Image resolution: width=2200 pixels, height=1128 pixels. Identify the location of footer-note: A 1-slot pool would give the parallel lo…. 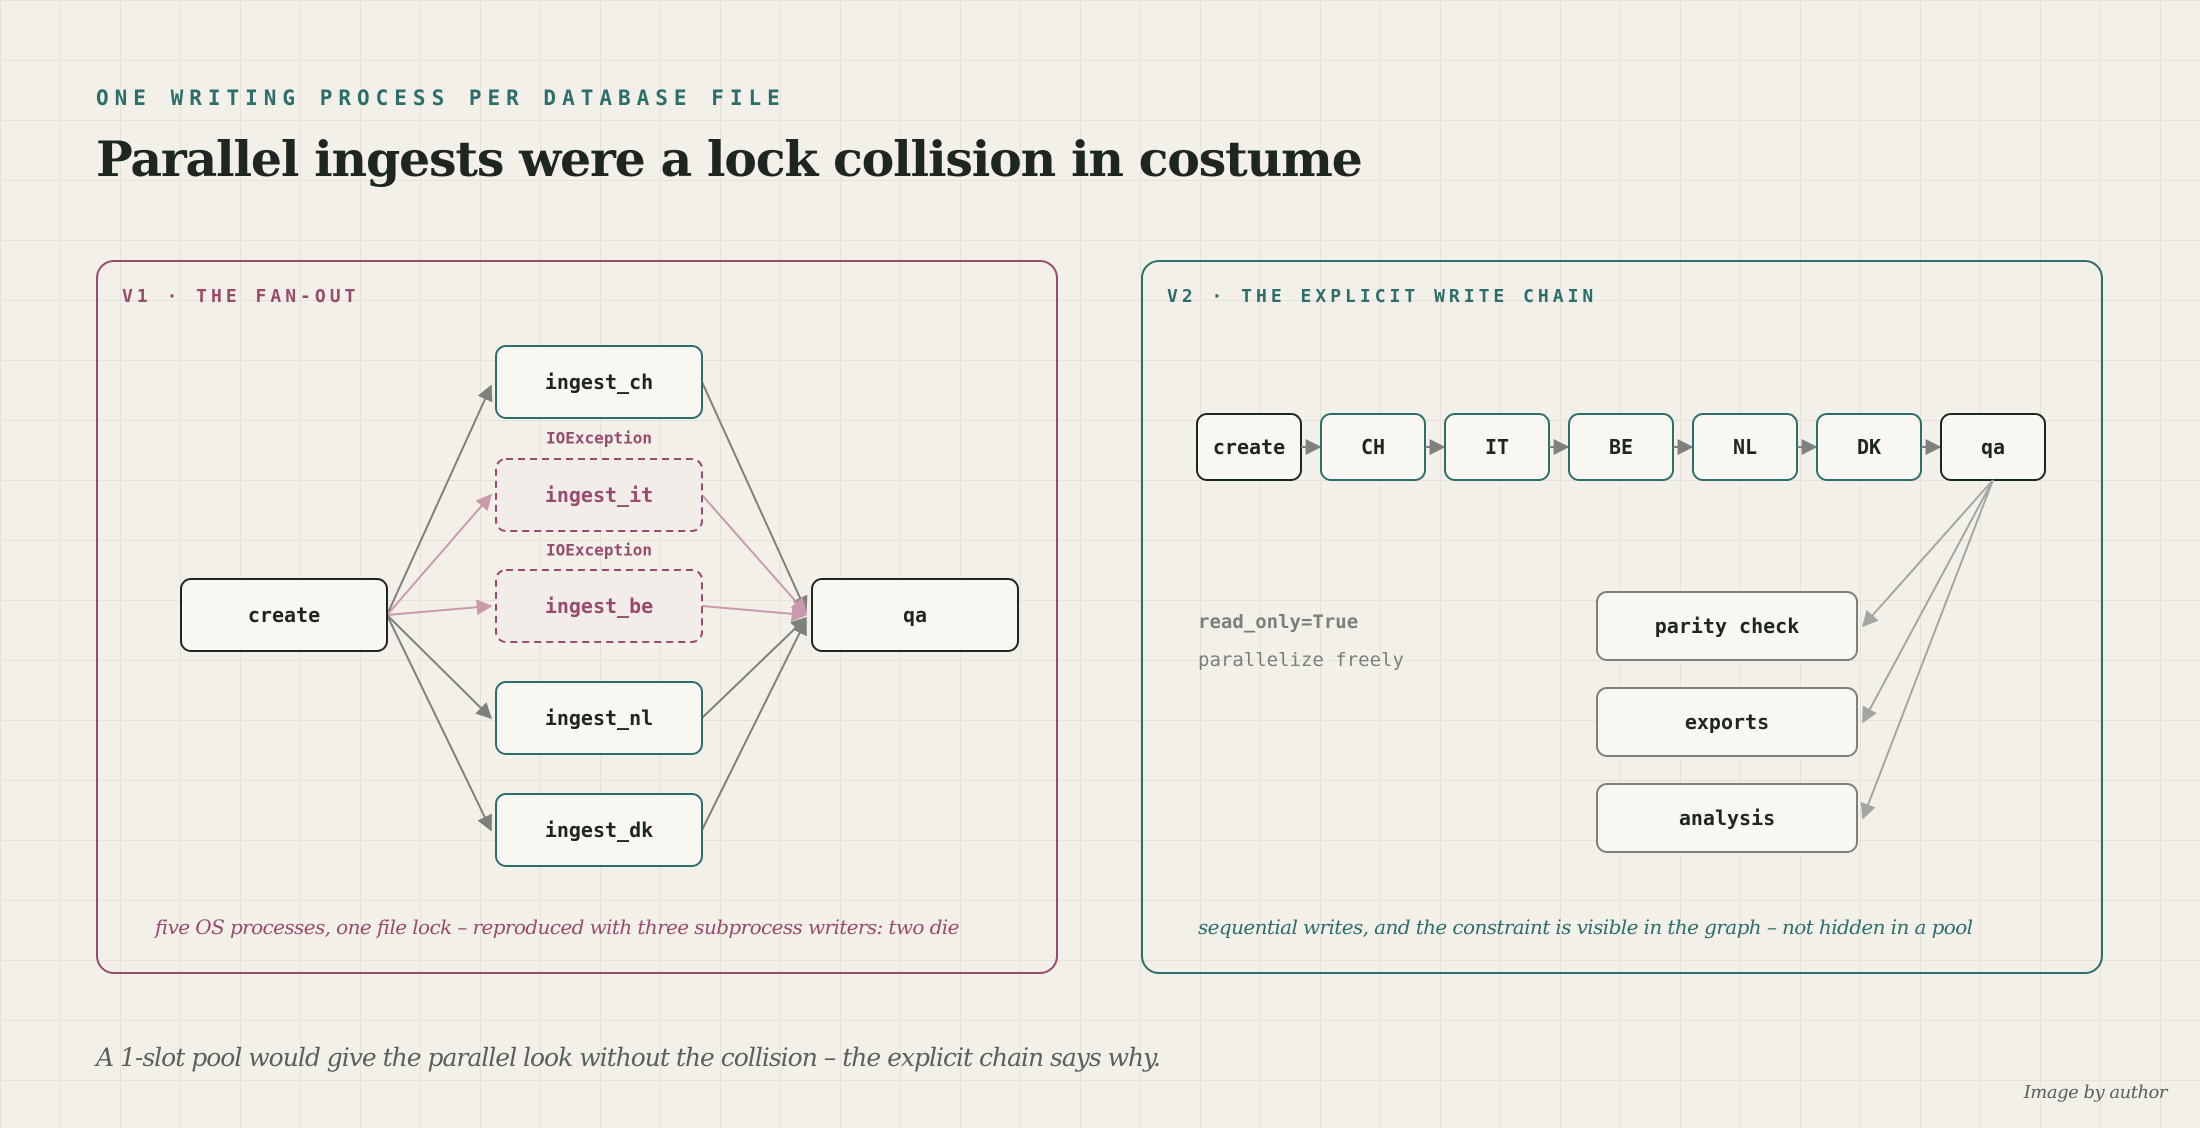
(628, 1057).